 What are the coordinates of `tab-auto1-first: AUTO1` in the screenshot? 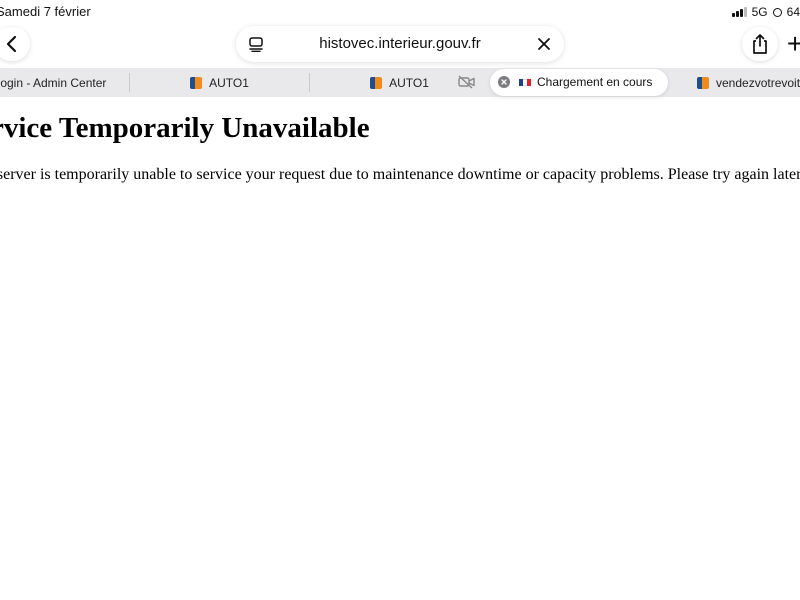 It's located at (219, 82).